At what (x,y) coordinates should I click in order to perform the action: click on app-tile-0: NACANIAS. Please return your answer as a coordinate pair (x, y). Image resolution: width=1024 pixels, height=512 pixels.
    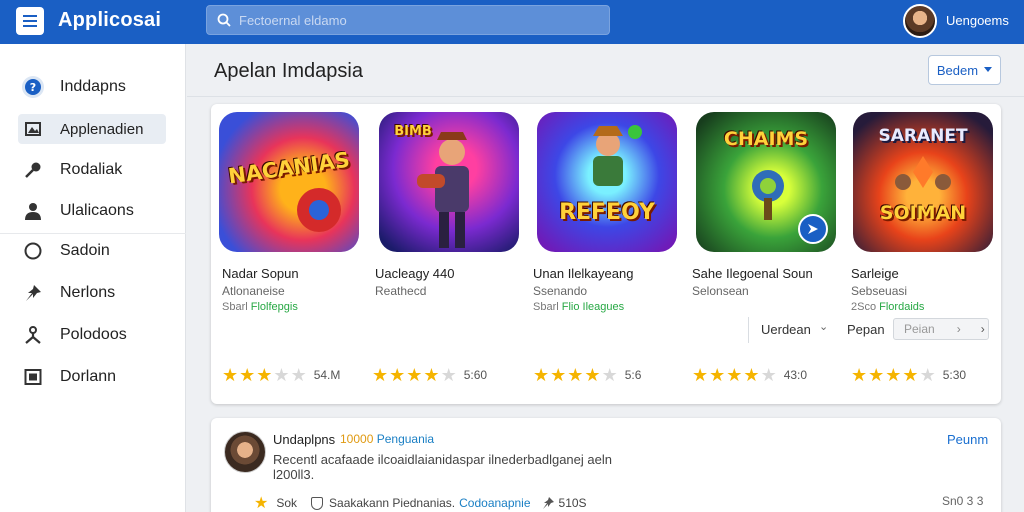
    Looking at the image, I should click on (289, 182).